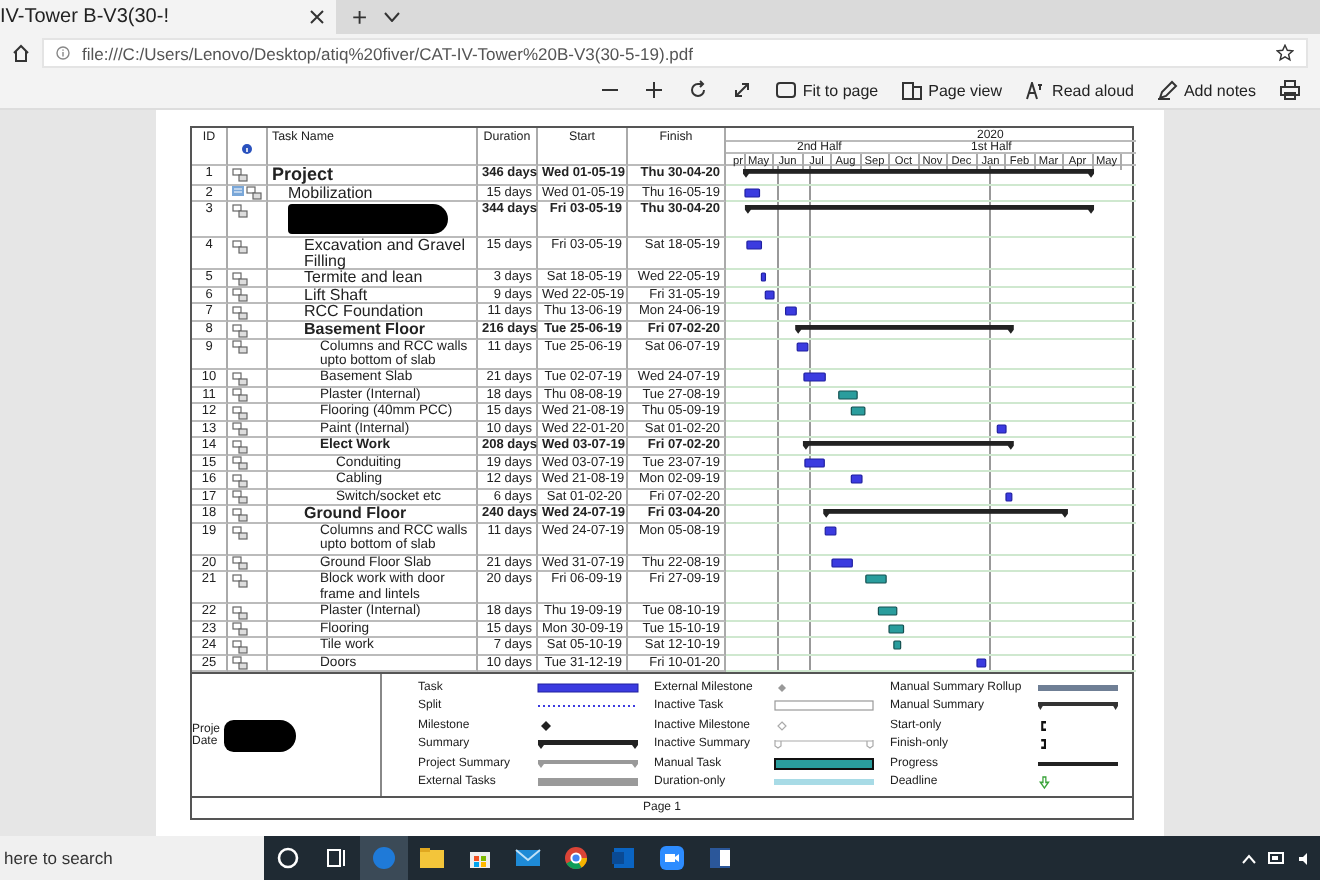 The width and height of the screenshot is (1320, 880). What do you see at coordinates (654, 90) in the screenshot?
I see `zoom-in-icon` at bounding box center [654, 90].